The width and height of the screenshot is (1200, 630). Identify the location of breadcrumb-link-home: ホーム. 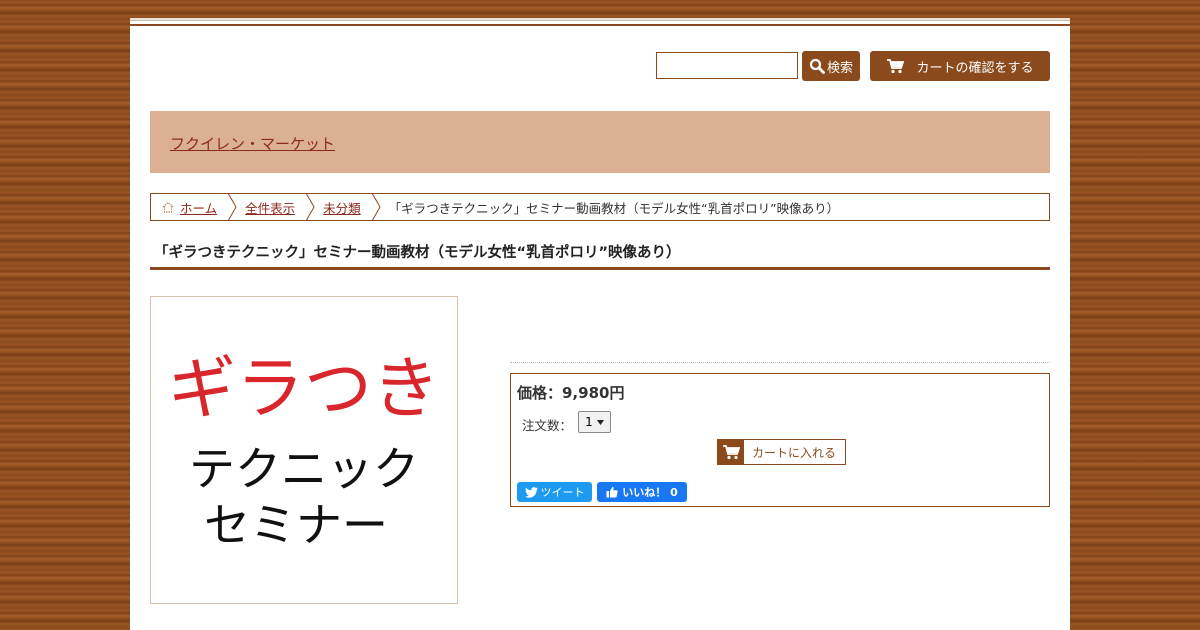
(198, 207).